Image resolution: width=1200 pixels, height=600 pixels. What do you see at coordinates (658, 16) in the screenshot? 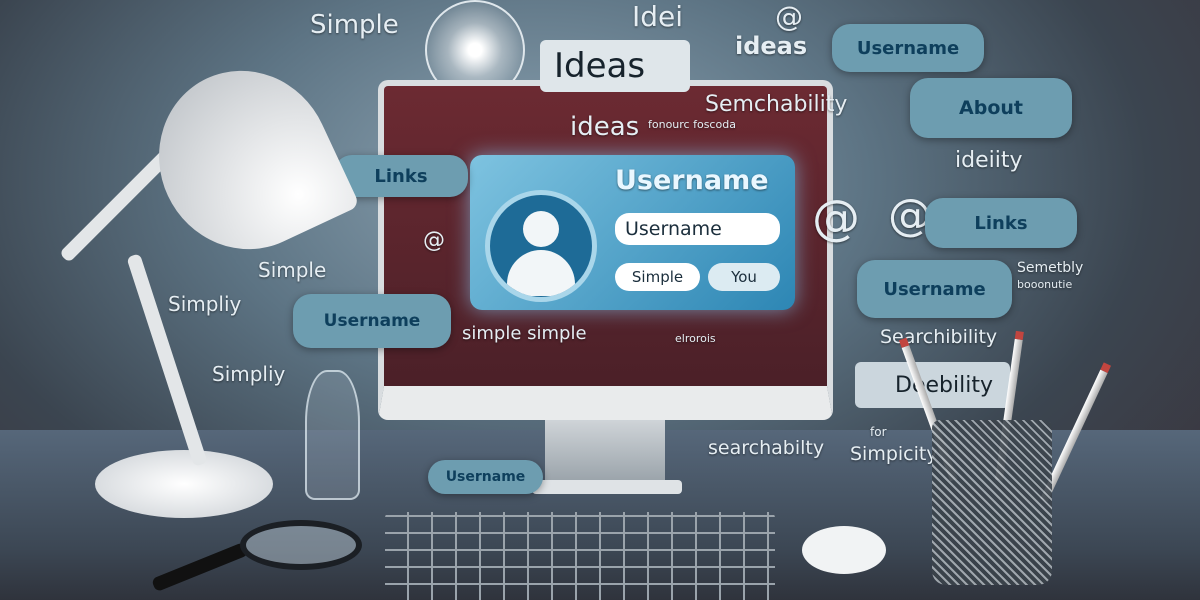
I see `floating-text: Idei` at bounding box center [658, 16].